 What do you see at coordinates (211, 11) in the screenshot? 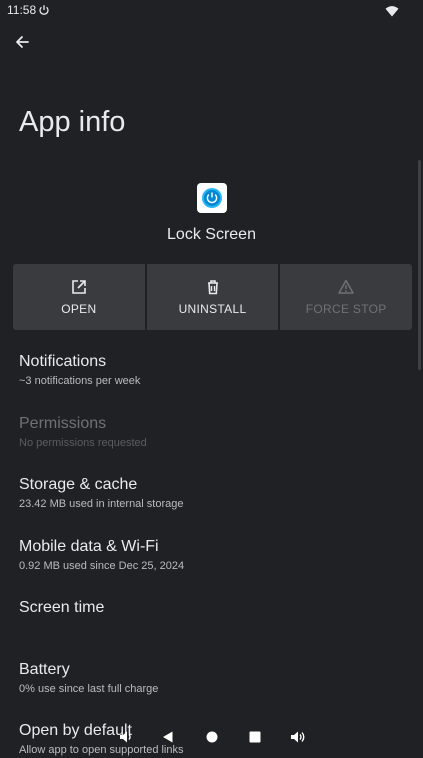
I see `status-bar: 11:58` at bounding box center [211, 11].